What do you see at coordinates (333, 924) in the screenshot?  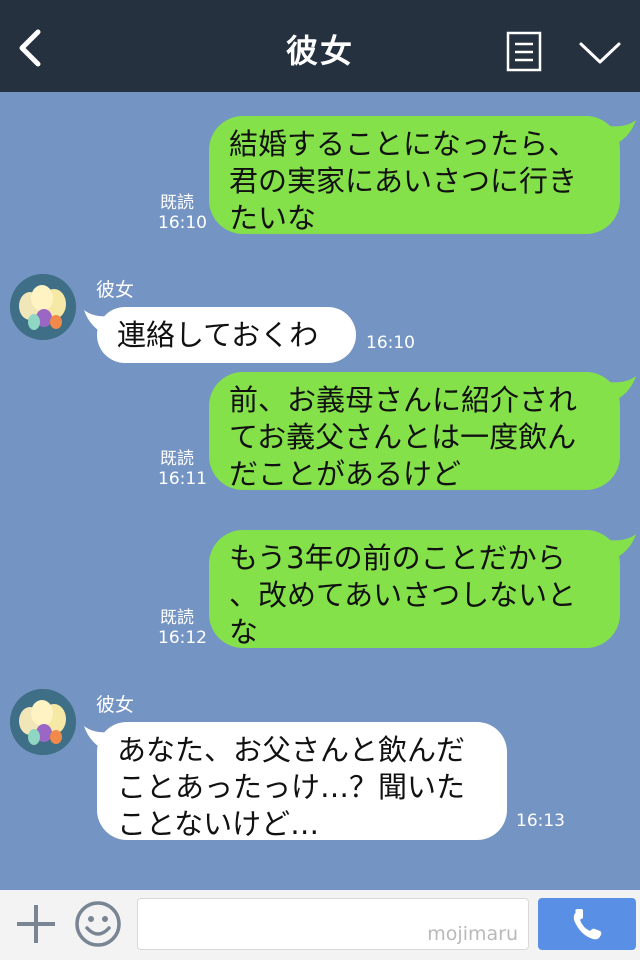 I see `message-input: mojimaru` at bounding box center [333, 924].